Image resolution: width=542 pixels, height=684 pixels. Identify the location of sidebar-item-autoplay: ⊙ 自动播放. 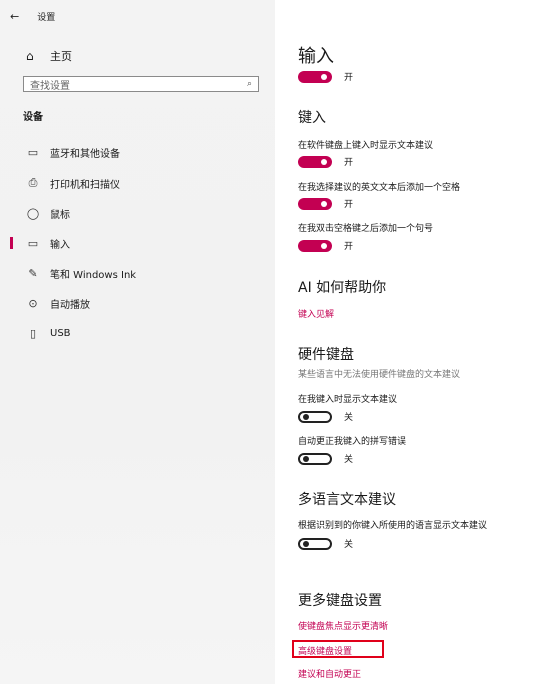
(137, 303).